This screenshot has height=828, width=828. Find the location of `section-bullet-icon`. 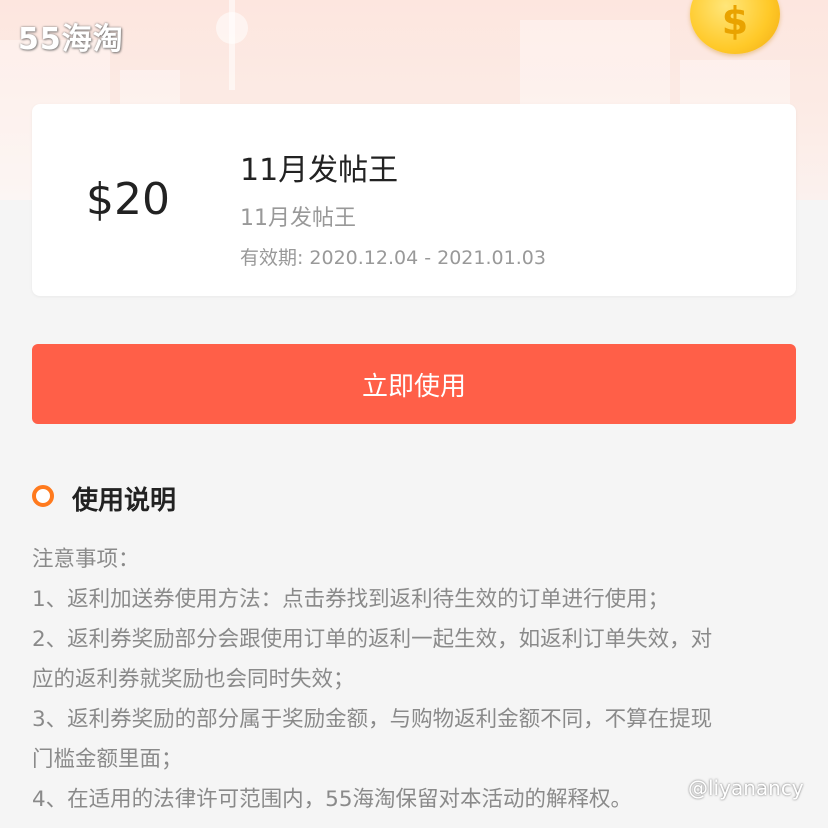

section-bullet-icon is located at coordinates (43, 496).